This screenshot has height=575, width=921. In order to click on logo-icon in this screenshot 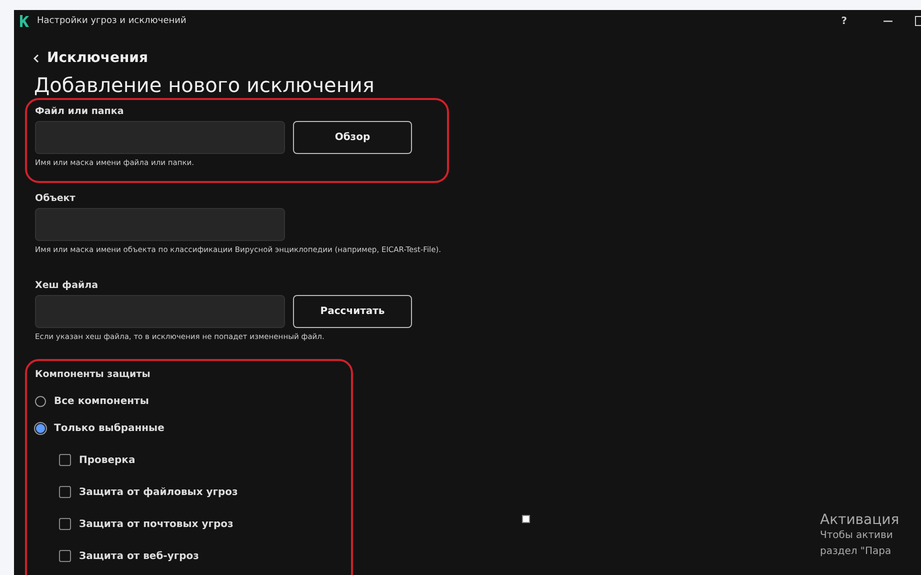, I will do `click(24, 21)`.